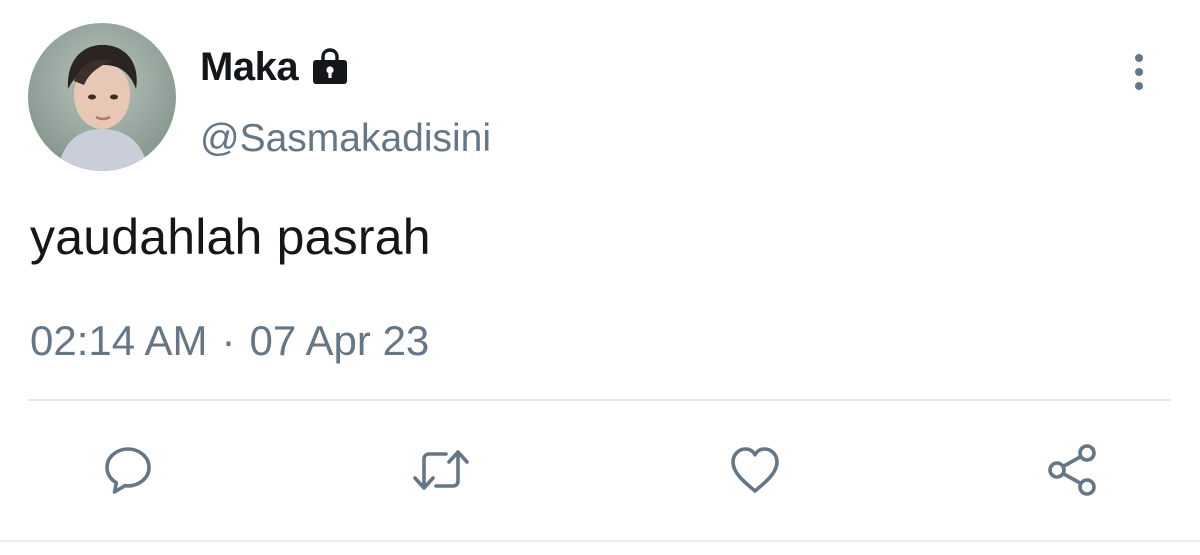  What do you see at coordinates (599, 400) in the screenshot?
I see `divider` at bounding box center [599, 400].